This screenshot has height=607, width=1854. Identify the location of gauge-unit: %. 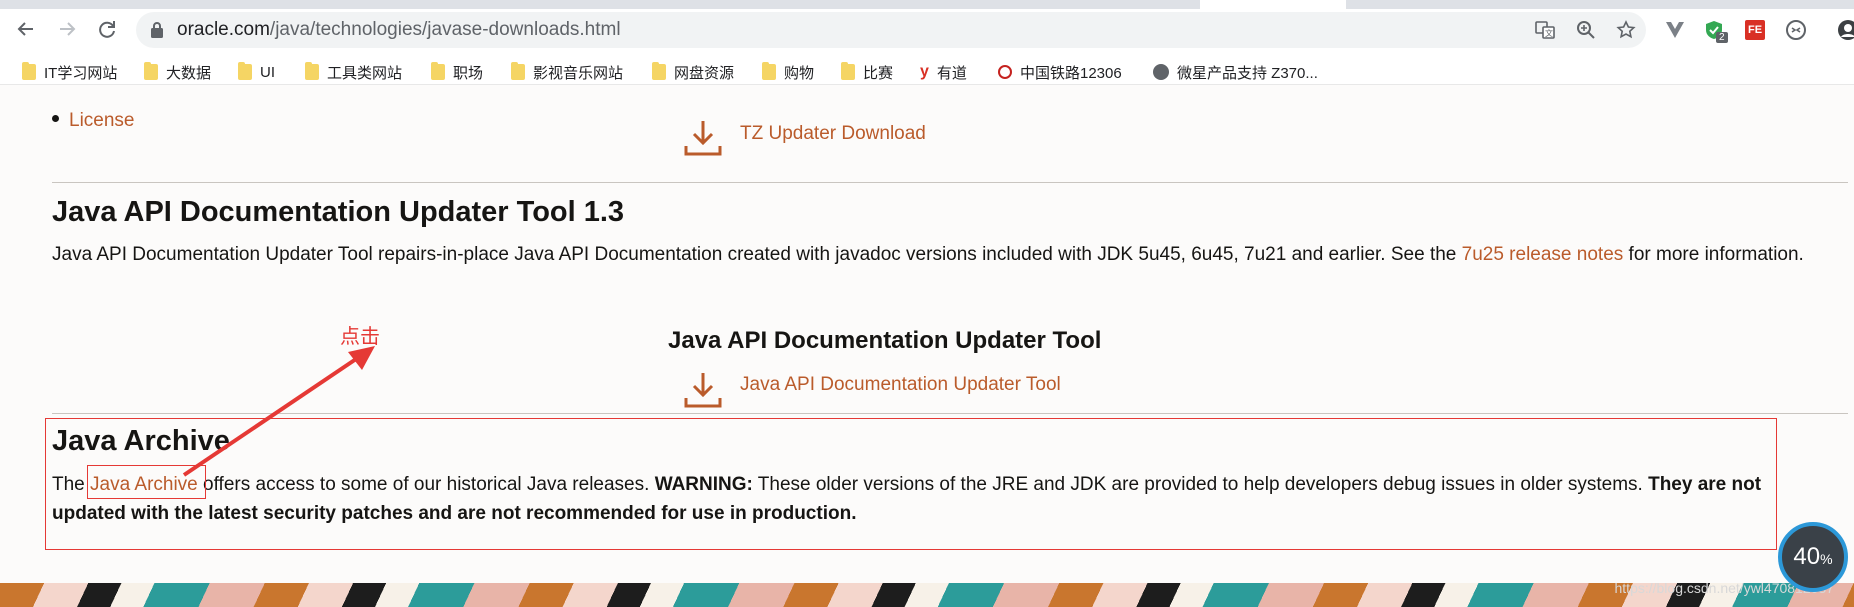
(1826, 559).